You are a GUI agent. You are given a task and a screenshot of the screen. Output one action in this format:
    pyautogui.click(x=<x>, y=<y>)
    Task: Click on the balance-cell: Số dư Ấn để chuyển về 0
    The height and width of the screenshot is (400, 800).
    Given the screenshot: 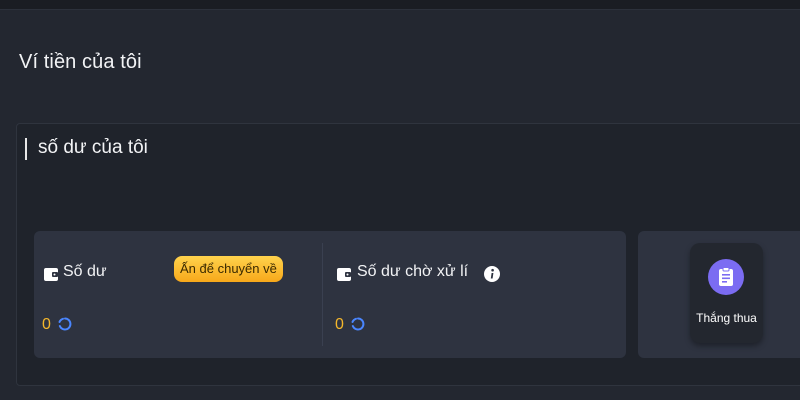 What is the action you would take?
    pyautogui.click(x=178, y=294)
    